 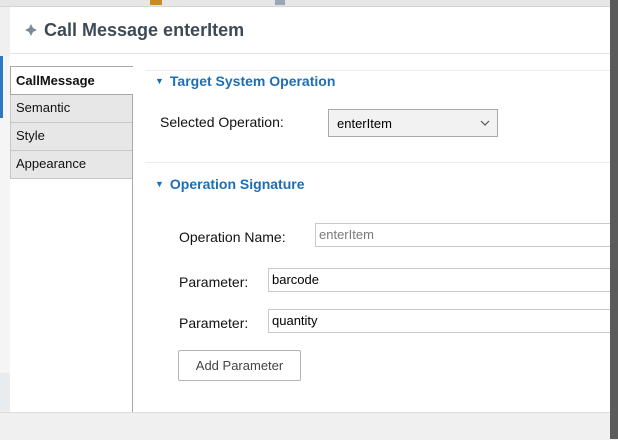 I want to click on operation-name-field: enterItem, so click(x=465, y=235).